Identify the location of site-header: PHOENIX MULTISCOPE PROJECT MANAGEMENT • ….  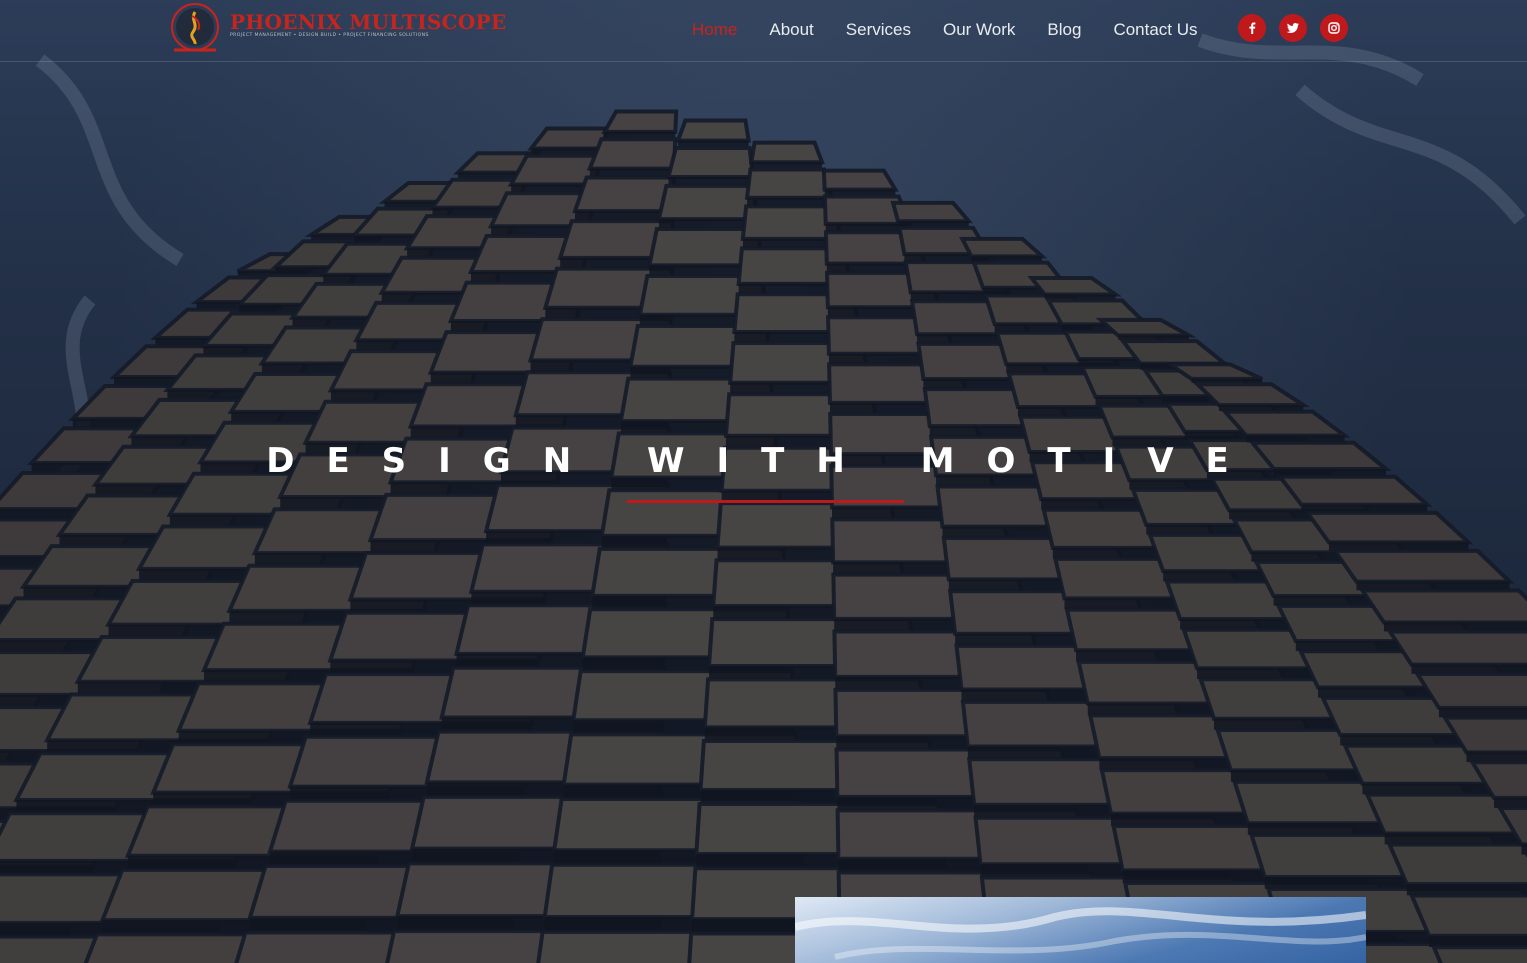
(763, 31).